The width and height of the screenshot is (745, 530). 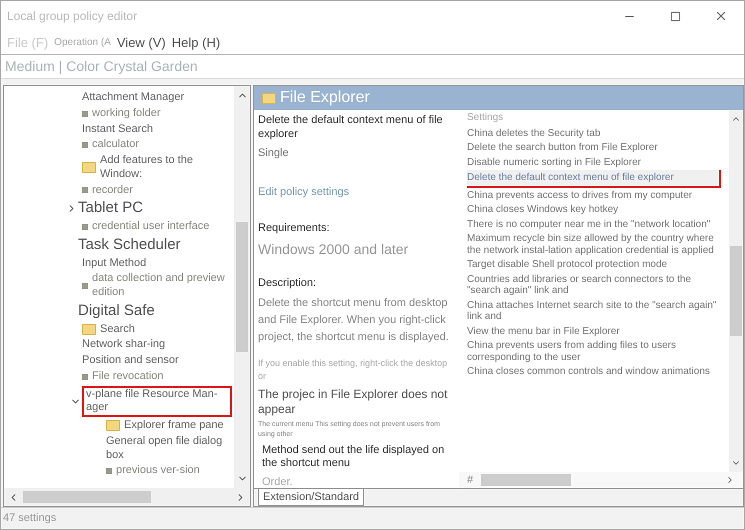 What do you see at coordinates (114, 263) in the screenshot?
I see `tree-item: Input Method` at bounding box center [114, 263].